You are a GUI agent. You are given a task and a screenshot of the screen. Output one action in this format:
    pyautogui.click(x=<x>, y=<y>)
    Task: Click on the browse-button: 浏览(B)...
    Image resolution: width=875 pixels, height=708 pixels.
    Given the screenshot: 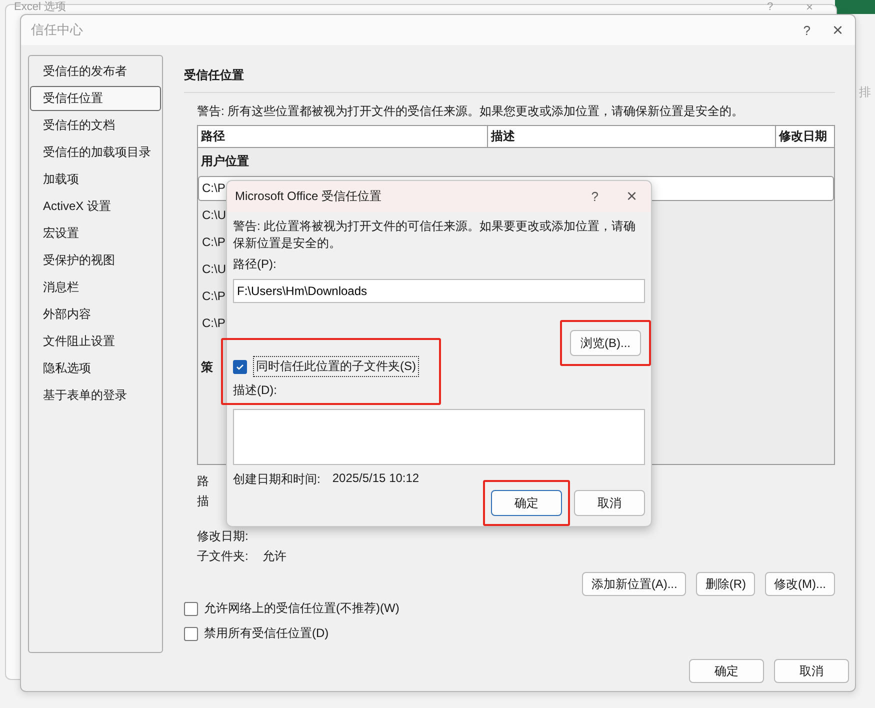 What is the action you would take?
    pyautogui.click(x=605, y=343)
    